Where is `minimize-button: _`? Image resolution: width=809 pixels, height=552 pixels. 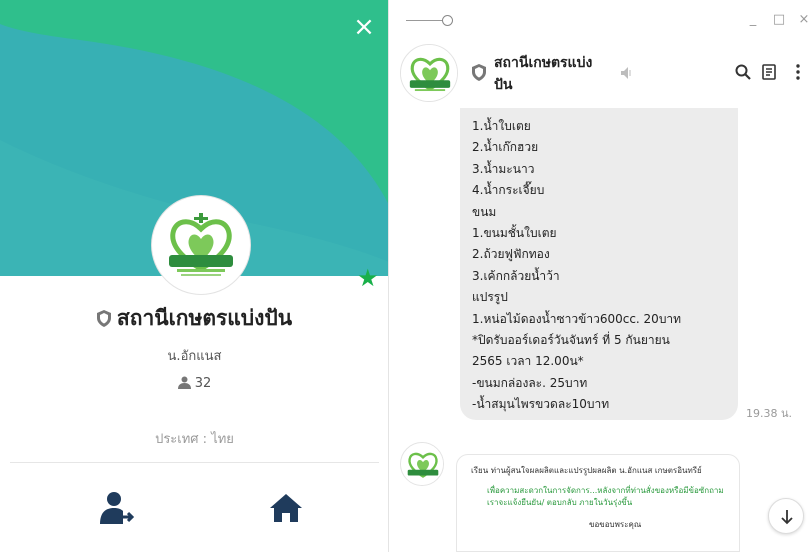 minimize-button: _ is located at coordinates (753, 20).